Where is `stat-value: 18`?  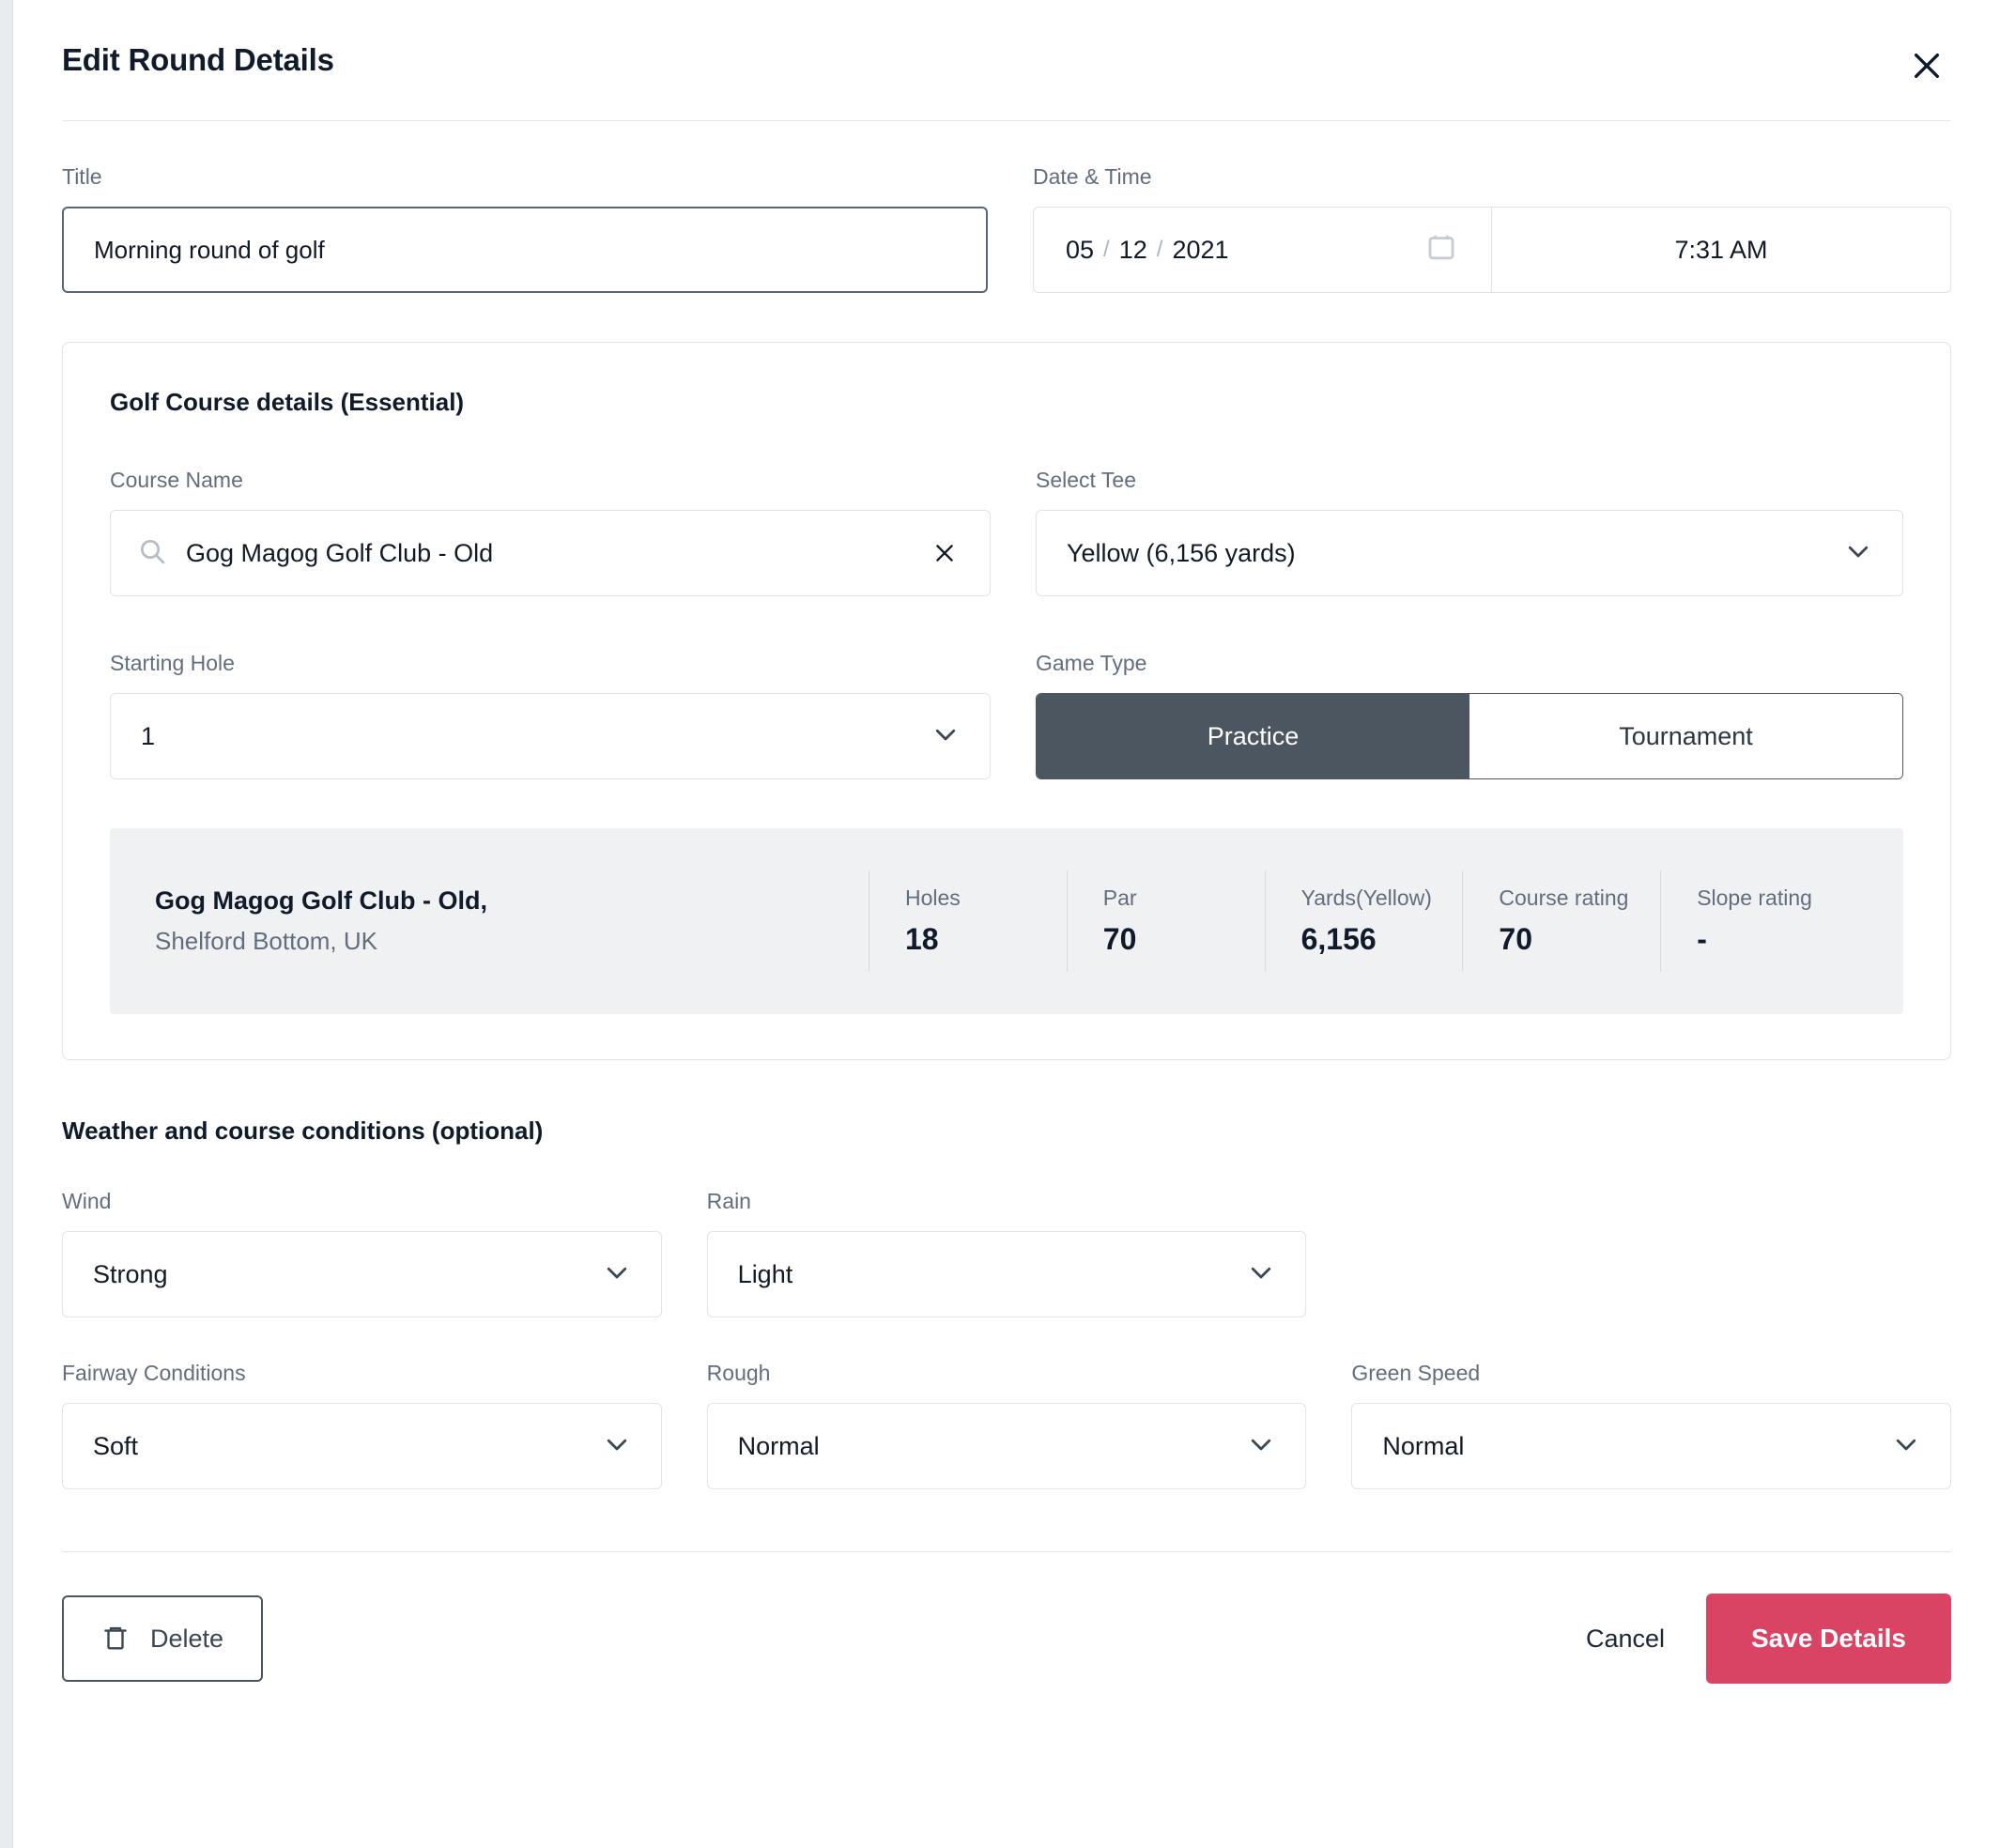
stat-value: 18 is located at coordinates (922, 939).